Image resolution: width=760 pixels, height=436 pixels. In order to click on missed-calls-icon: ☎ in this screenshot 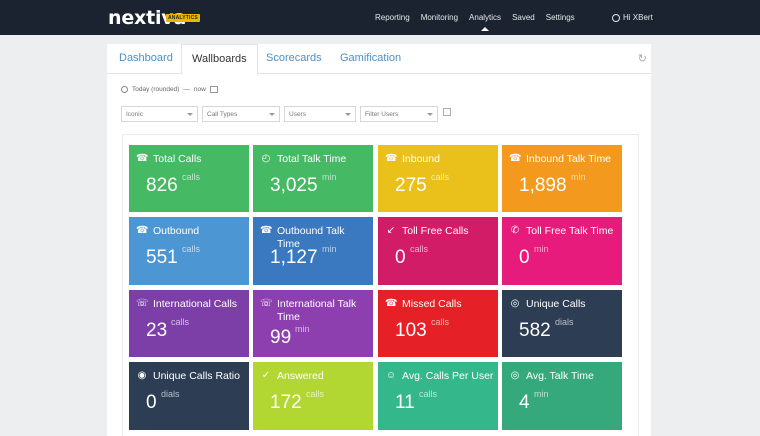, I will do `click(391, 303)`.